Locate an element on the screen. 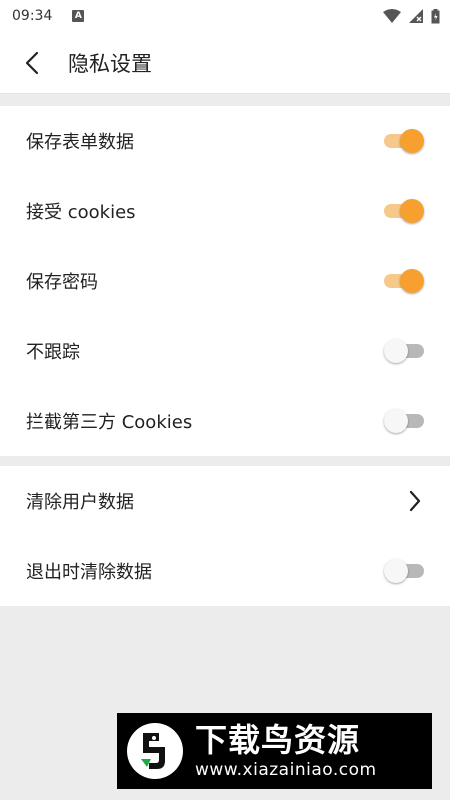 Image resolution: width=450 pixels, height=800 pixels. accept-cookies-switch is located at coordinates (404, 211).